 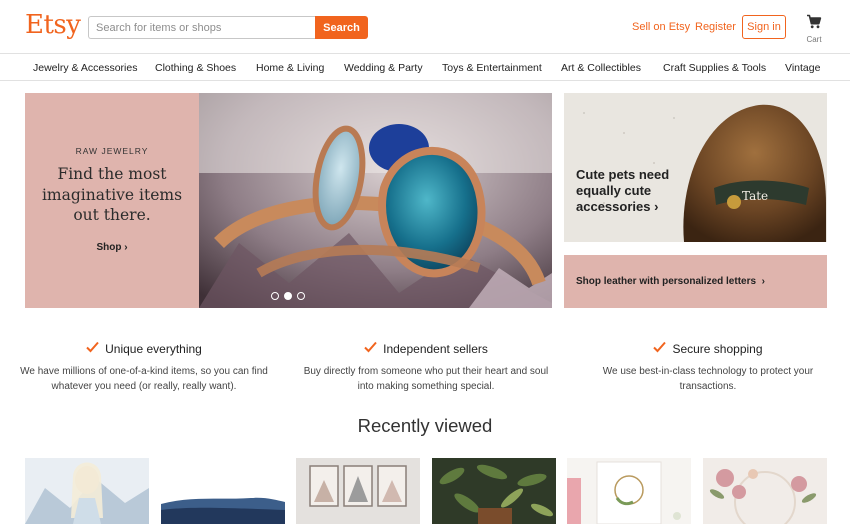 I want to click on sign-in-button: Sign in, so click(x=764, y=27).